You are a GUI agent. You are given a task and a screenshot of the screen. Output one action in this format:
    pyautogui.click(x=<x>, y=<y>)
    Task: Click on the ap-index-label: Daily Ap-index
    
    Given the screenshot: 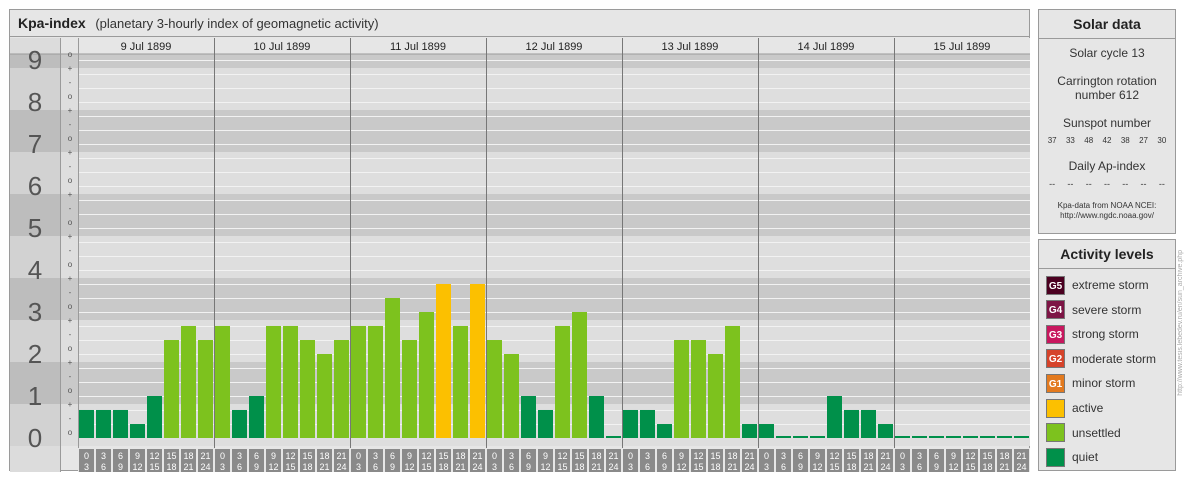 What is the action you would take?
    pyautogui.click(x=1107, y=166)
    